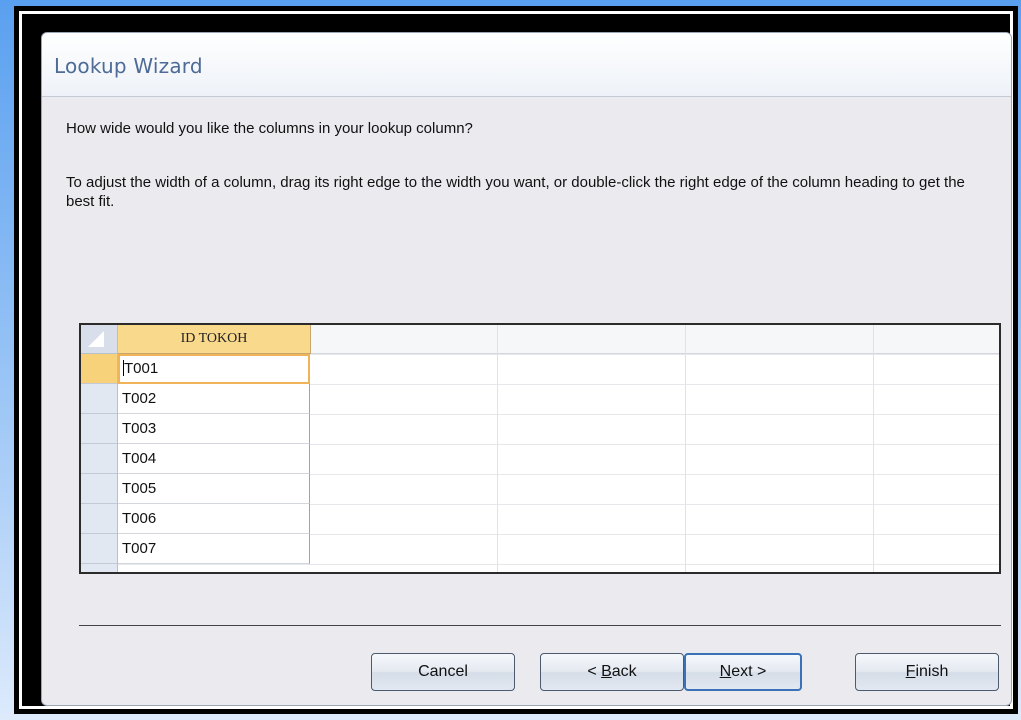 The image size is (1021, 720). I want to click on finish-button: Finish, so click(927, 672).